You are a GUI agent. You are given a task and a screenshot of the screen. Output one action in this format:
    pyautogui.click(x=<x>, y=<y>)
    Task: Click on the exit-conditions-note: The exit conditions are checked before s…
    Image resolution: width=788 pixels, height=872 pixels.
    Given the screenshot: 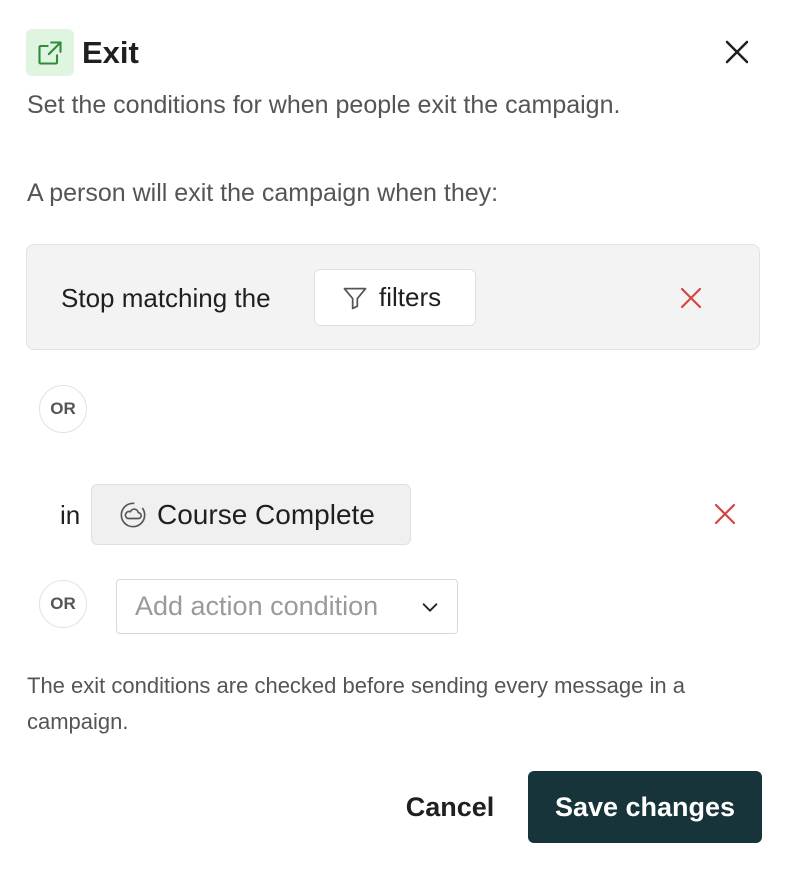 What is the action you would take?
    pyautogui.click(x=356, y=703)
    